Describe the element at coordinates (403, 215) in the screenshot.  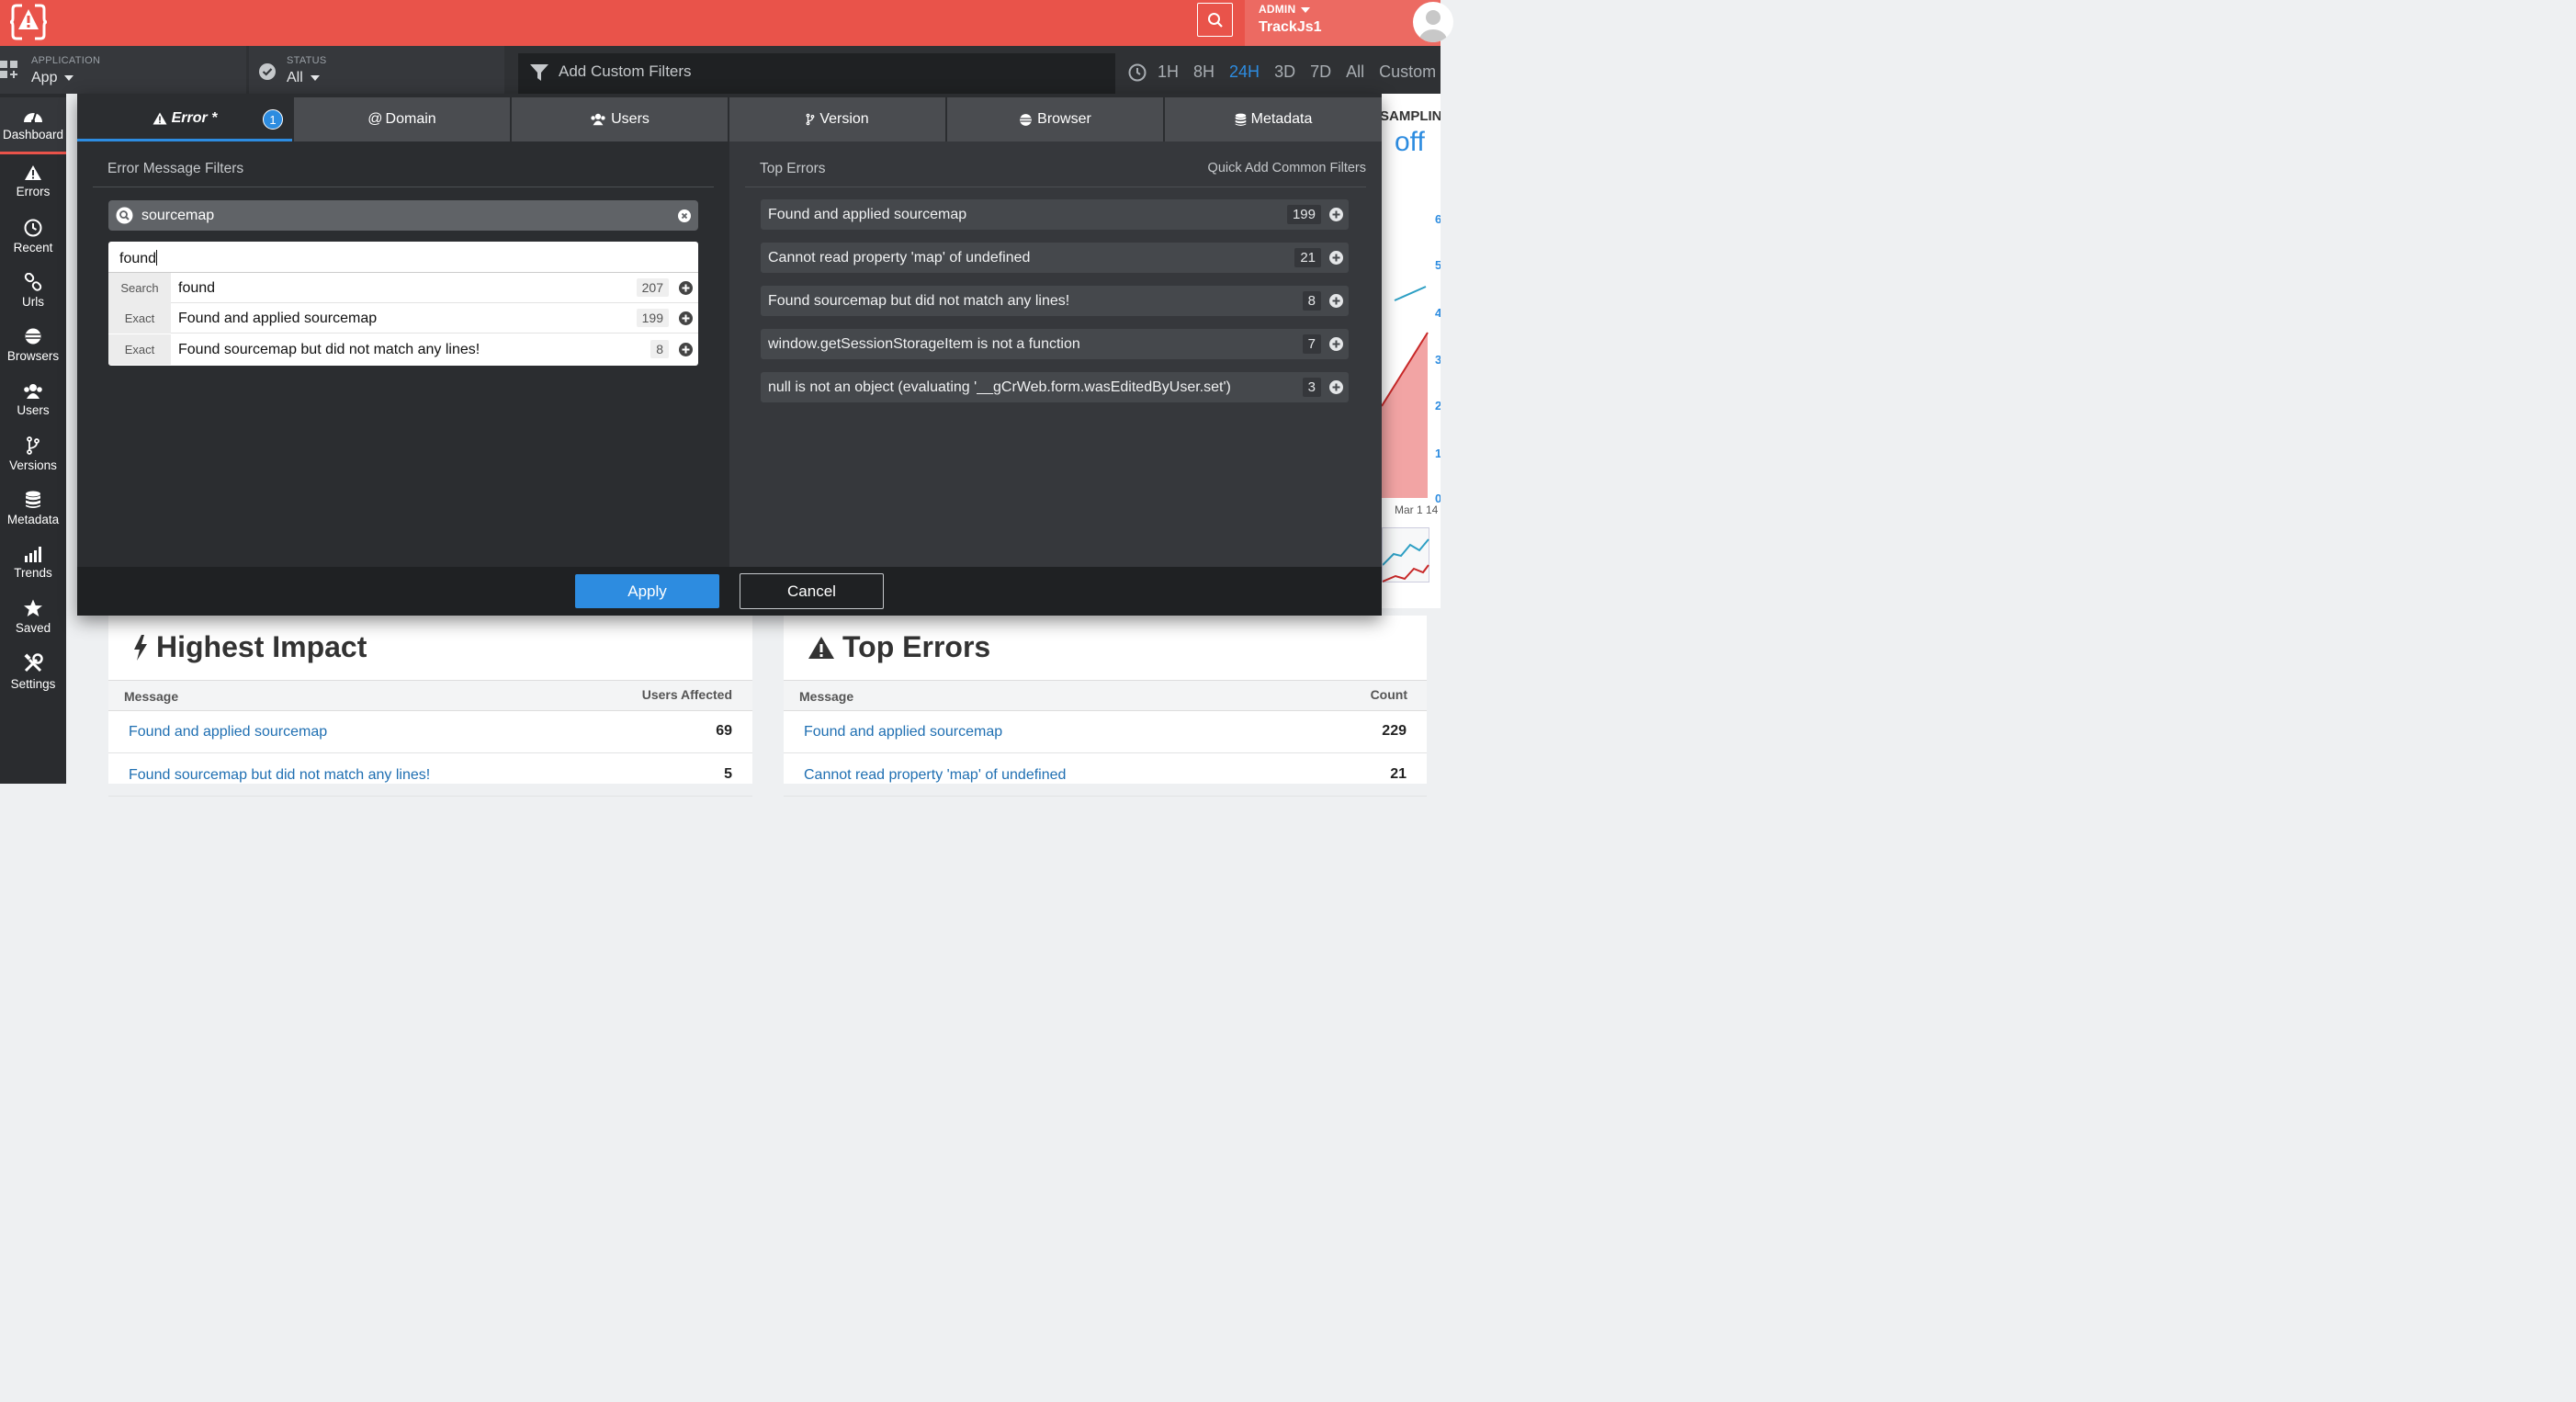
I see `active-filter-chip: sourcemap` at that location.